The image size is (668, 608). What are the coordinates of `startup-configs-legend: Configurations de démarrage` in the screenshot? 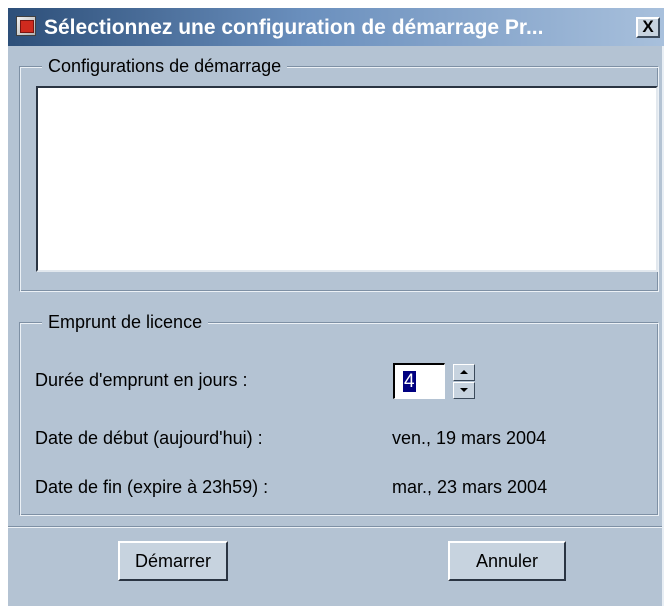 It's located at (165, 66).